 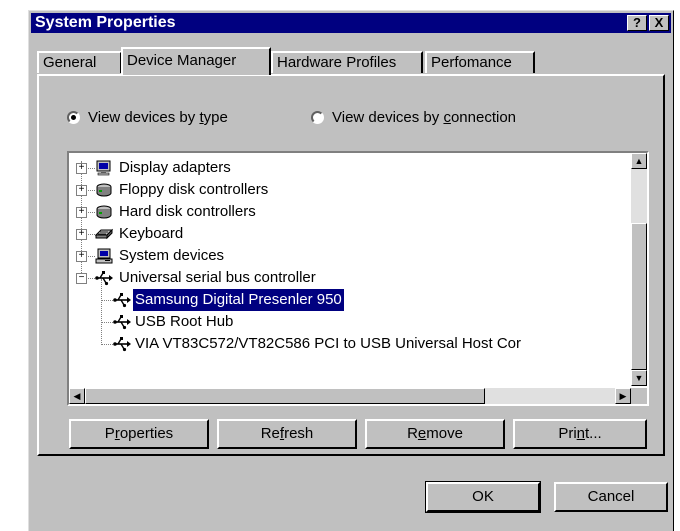 What do you see at coordinates (639, 396) in the screenshot?
I see `scrollbar-corner` at bounding box center [639, 396].